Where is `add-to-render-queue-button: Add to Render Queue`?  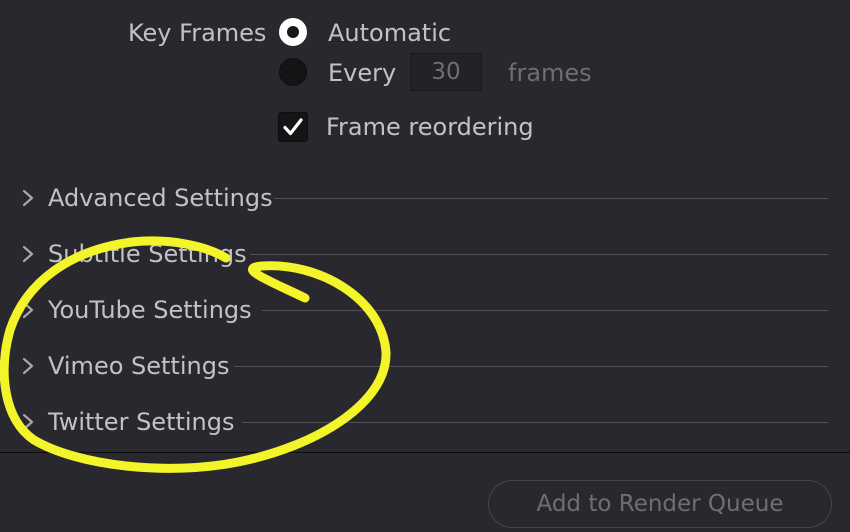 add-to-render-queue-button: Add to Render Queue is located at coordinates (660, 504).